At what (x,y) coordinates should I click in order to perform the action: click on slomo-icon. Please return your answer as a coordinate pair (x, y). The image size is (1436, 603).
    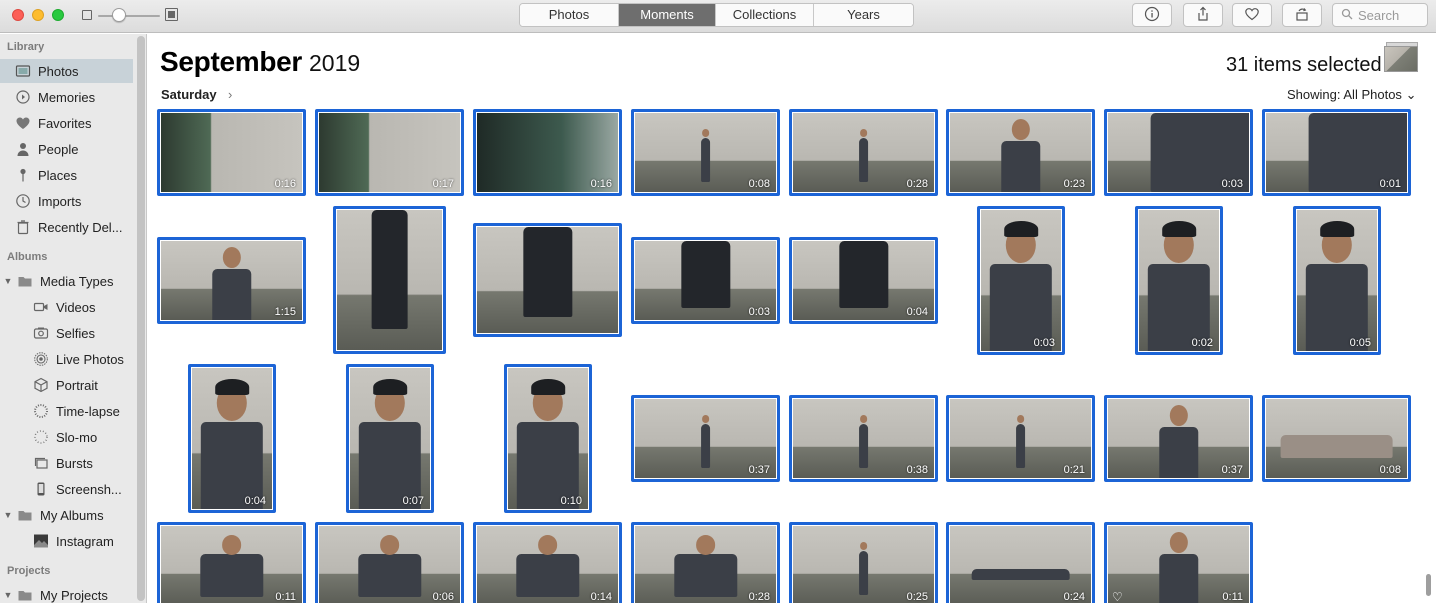
    Looking at the image, I should click on (41, 437).